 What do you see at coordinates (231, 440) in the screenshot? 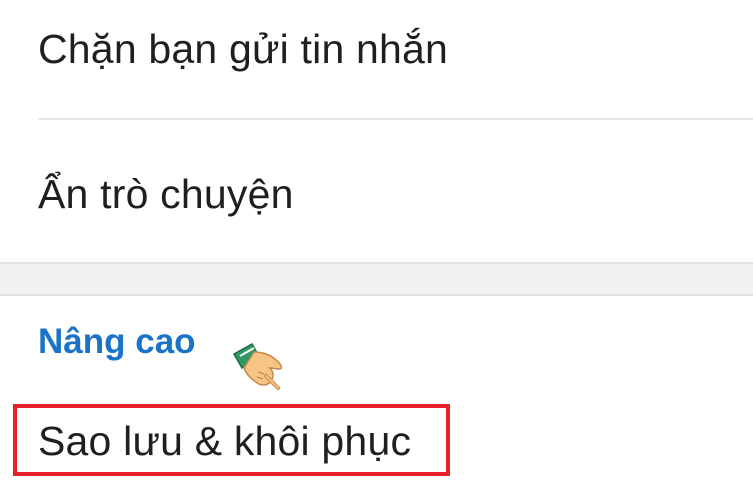
I see `highlight-box` at bounding box center [231, 440].